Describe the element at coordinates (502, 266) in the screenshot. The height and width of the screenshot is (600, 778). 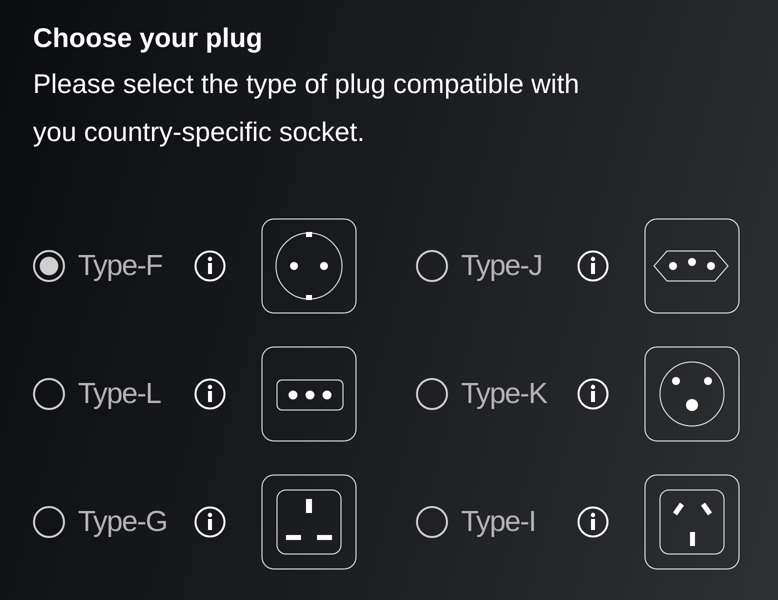
I see `plug-label: Type-J` at that location.